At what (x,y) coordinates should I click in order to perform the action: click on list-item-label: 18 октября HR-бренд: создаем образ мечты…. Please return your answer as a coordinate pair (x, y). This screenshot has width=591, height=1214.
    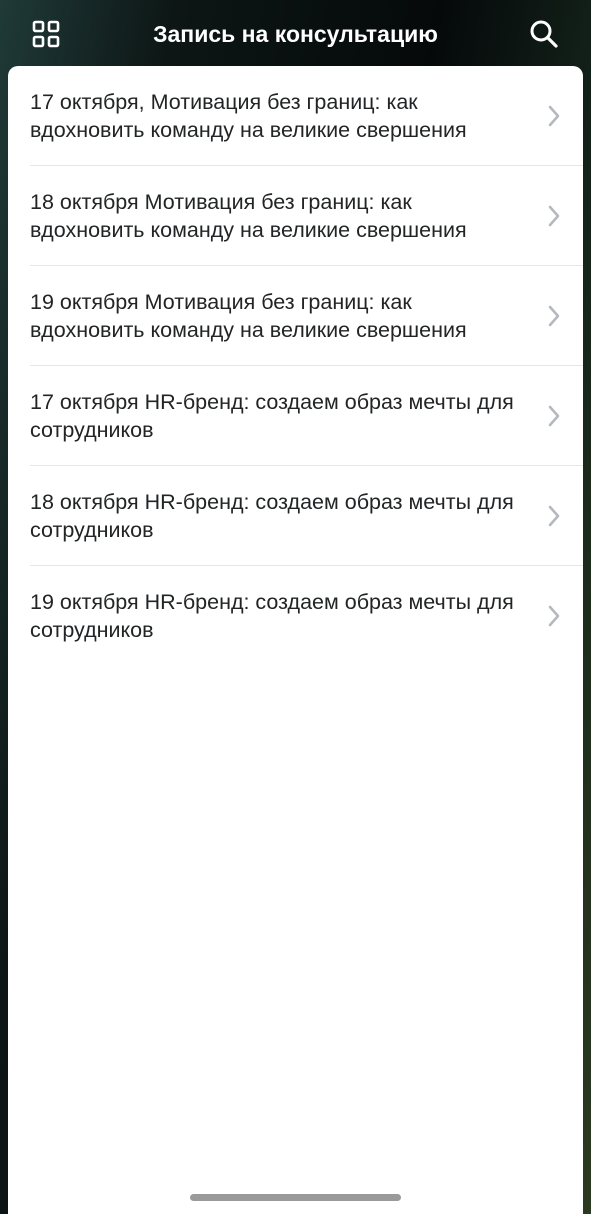
    Looking at the image, I should click on (272, 516).